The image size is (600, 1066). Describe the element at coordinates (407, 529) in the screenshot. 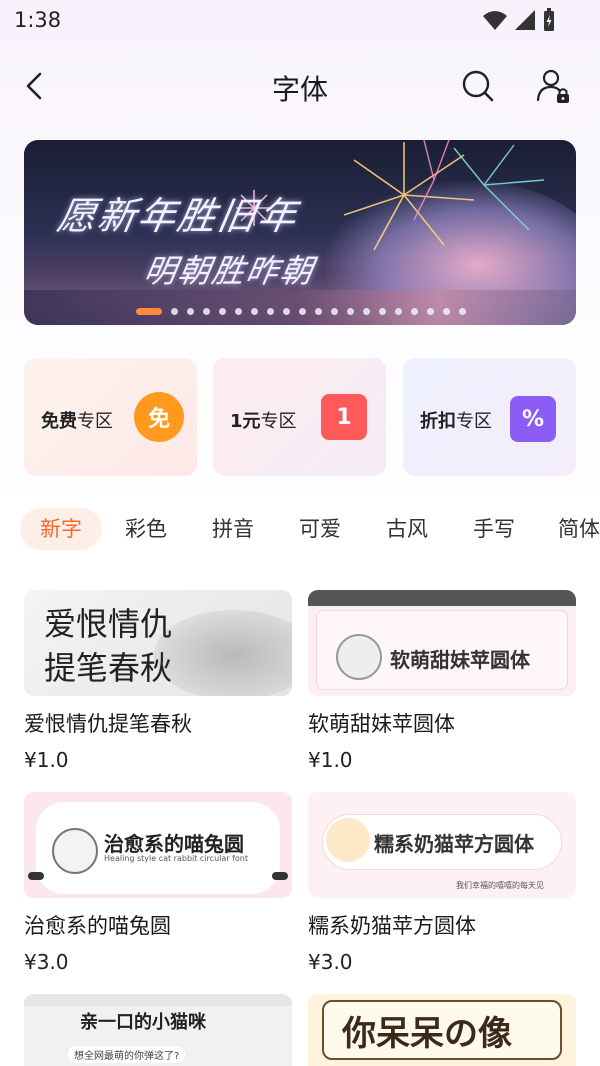

I see `tab-category: 古风` at that location.